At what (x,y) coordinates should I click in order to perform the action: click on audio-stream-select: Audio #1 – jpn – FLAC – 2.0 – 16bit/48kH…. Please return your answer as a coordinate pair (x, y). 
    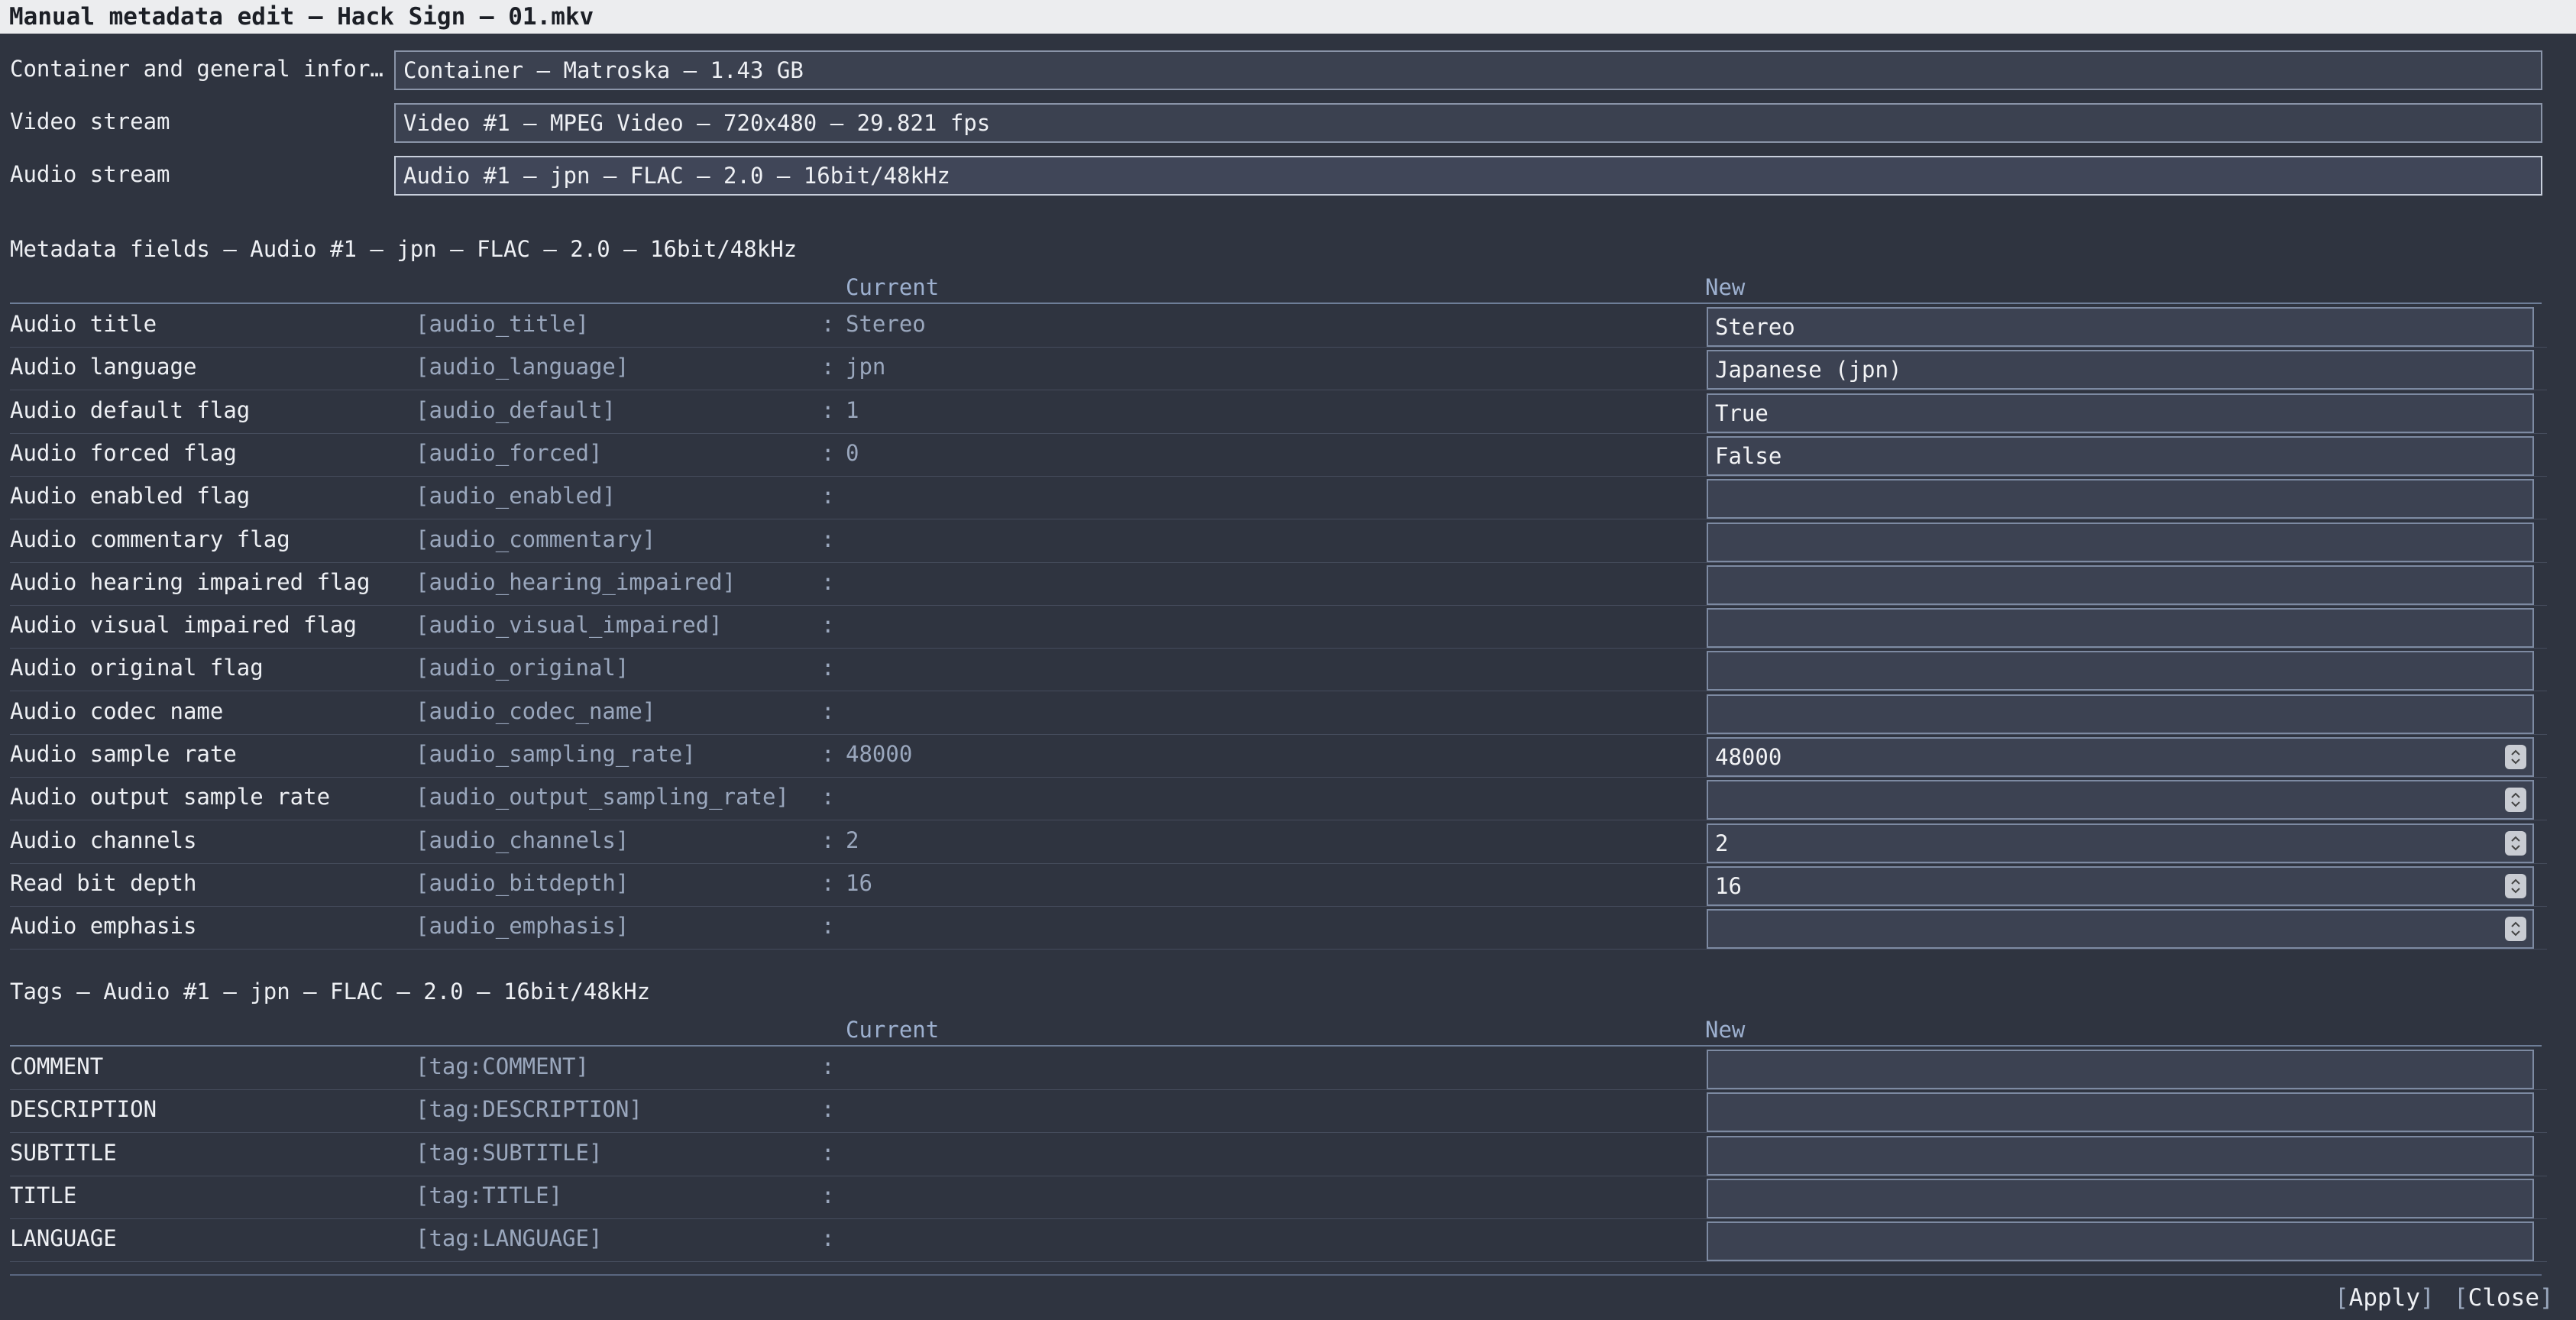
    Looking at the image, I should click on (1468, 176).